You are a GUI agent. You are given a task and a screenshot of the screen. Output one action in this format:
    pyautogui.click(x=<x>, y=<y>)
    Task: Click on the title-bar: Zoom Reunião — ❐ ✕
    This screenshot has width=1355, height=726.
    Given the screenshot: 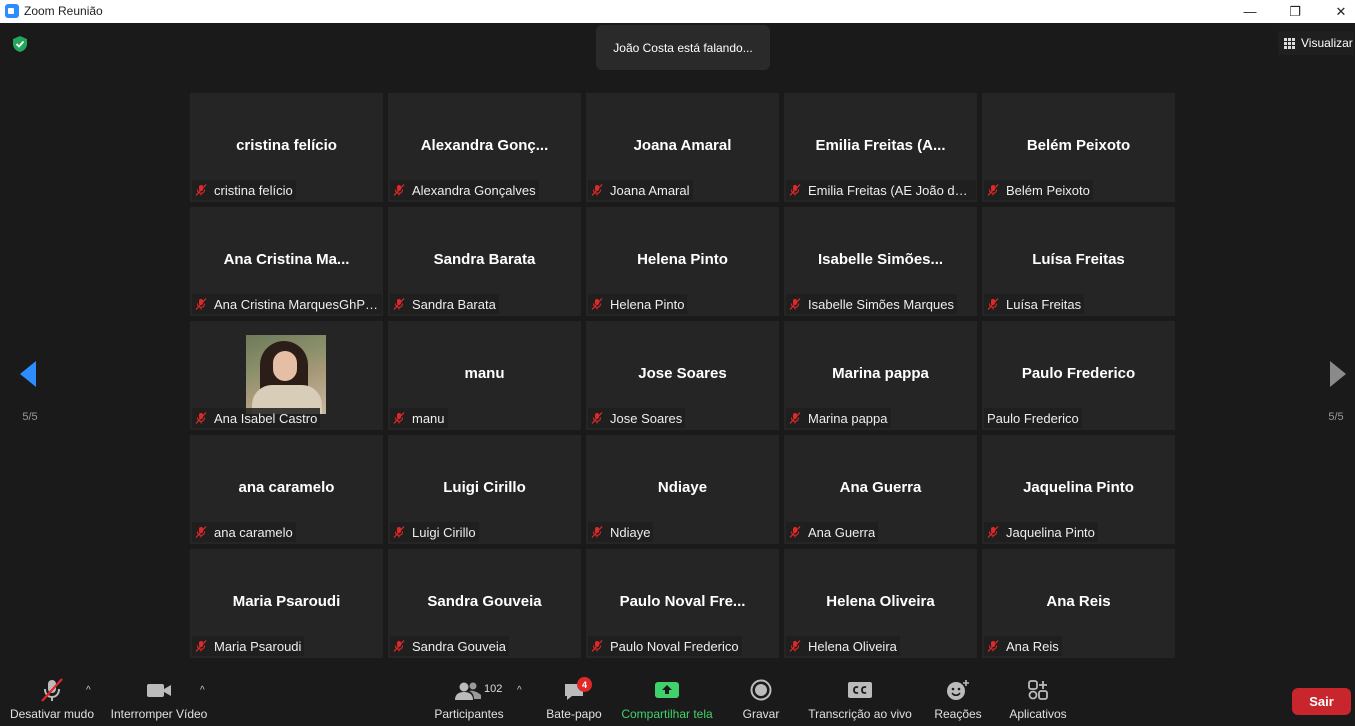 What is the action you would take?
    pyautogui.click(x=677, y=11)
    